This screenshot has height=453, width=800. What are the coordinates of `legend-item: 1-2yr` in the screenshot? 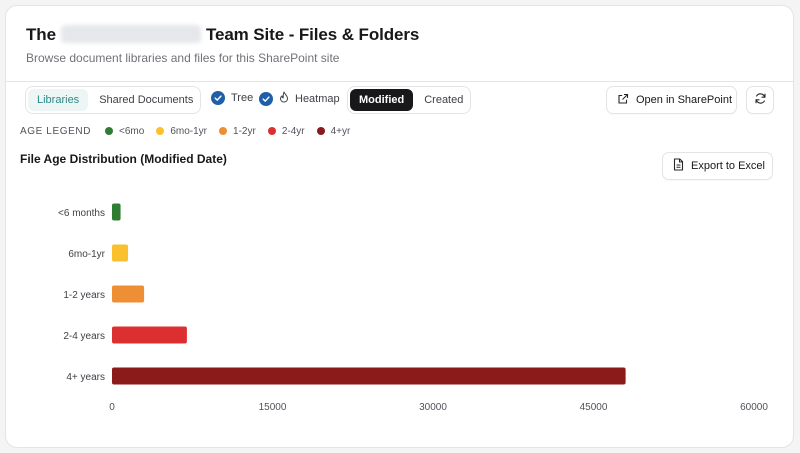 It's located at (237, 131).